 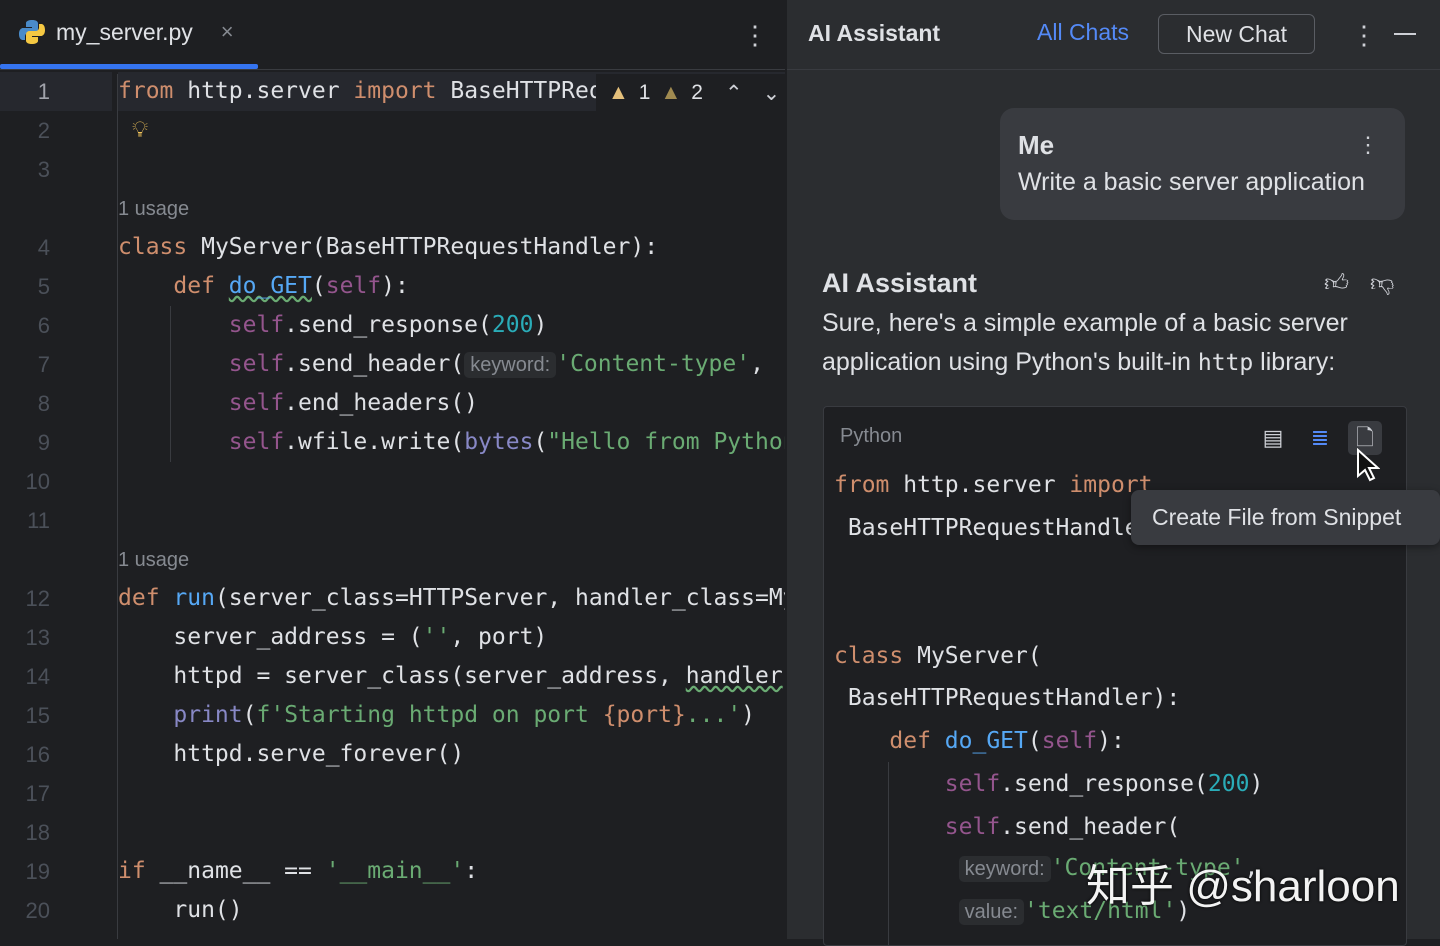 I want to click on code-token: server_address = (, so click(x=270, y=637).